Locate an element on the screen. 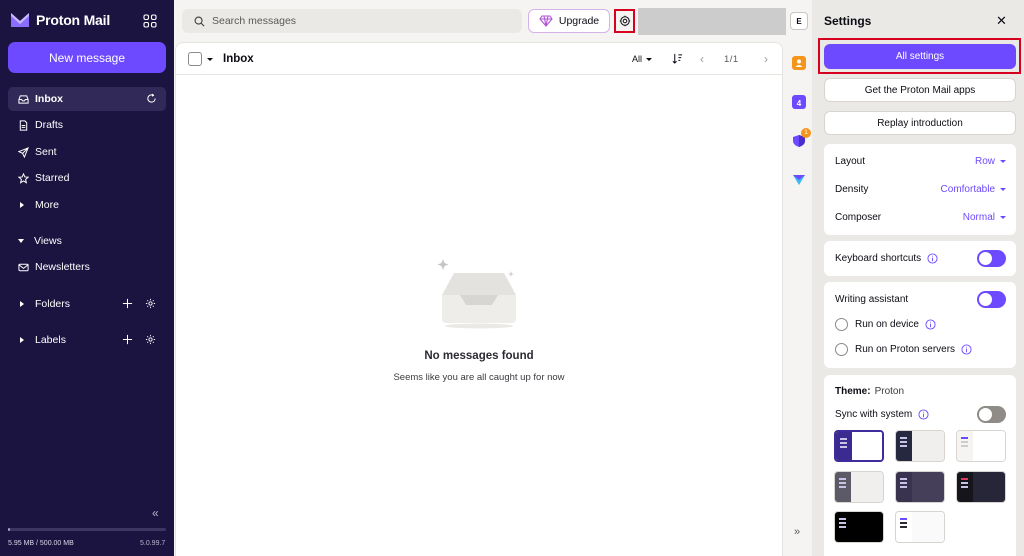 The width and height of the screenshot is (1024, 556). sidebar-item-label: More is located at coordinates (47, 205).